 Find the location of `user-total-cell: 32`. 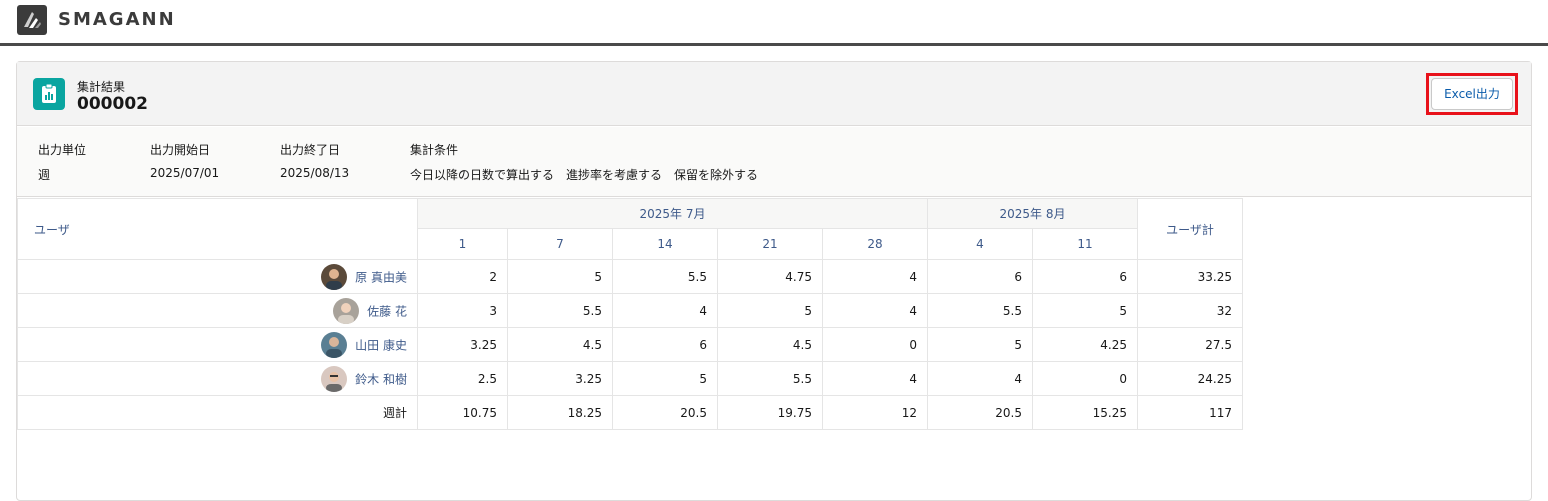

user-total-cell: 32 is located at coordinates (1190, 310).